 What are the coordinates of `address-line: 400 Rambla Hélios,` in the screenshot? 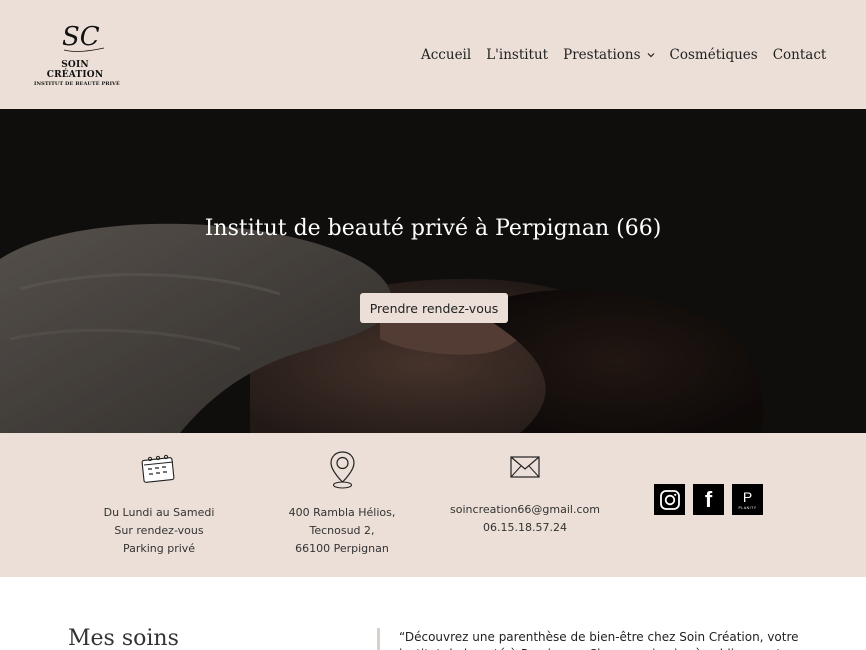 It's located at (342, 512).